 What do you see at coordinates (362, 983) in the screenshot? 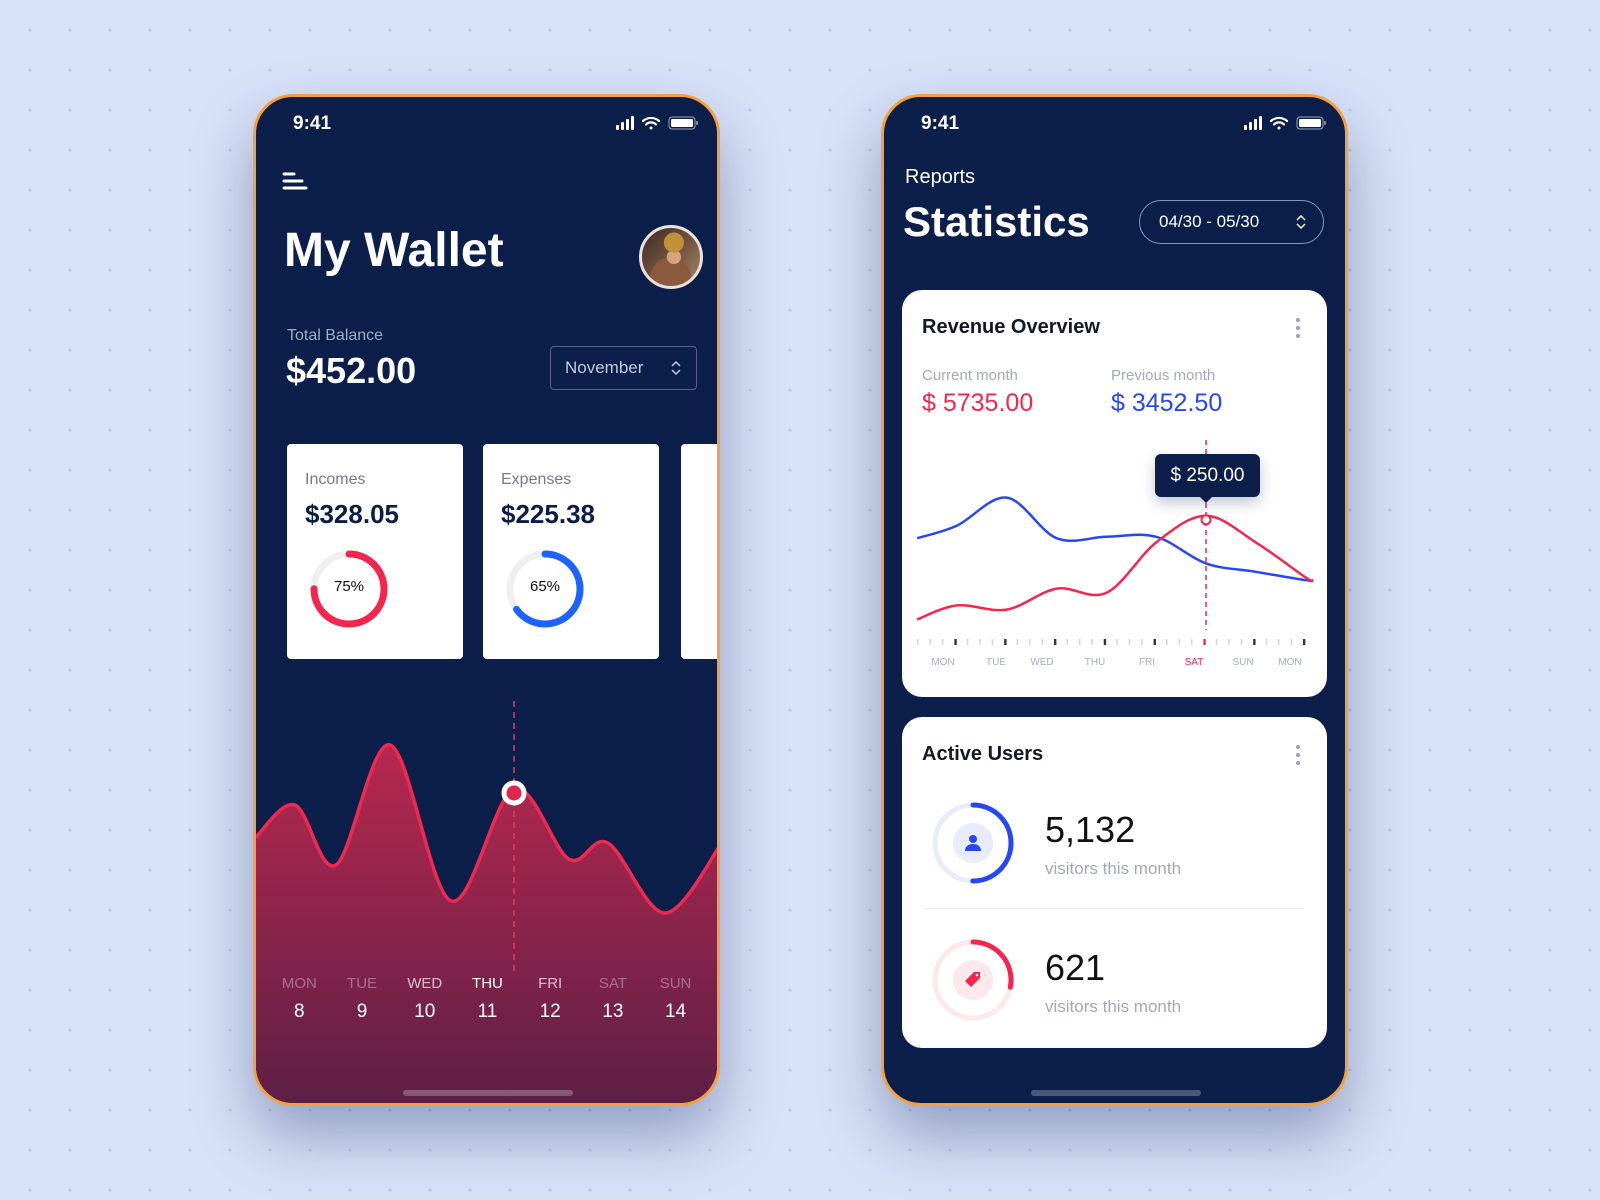
I see `day-name: TUE` at bounding box center [362, 983].